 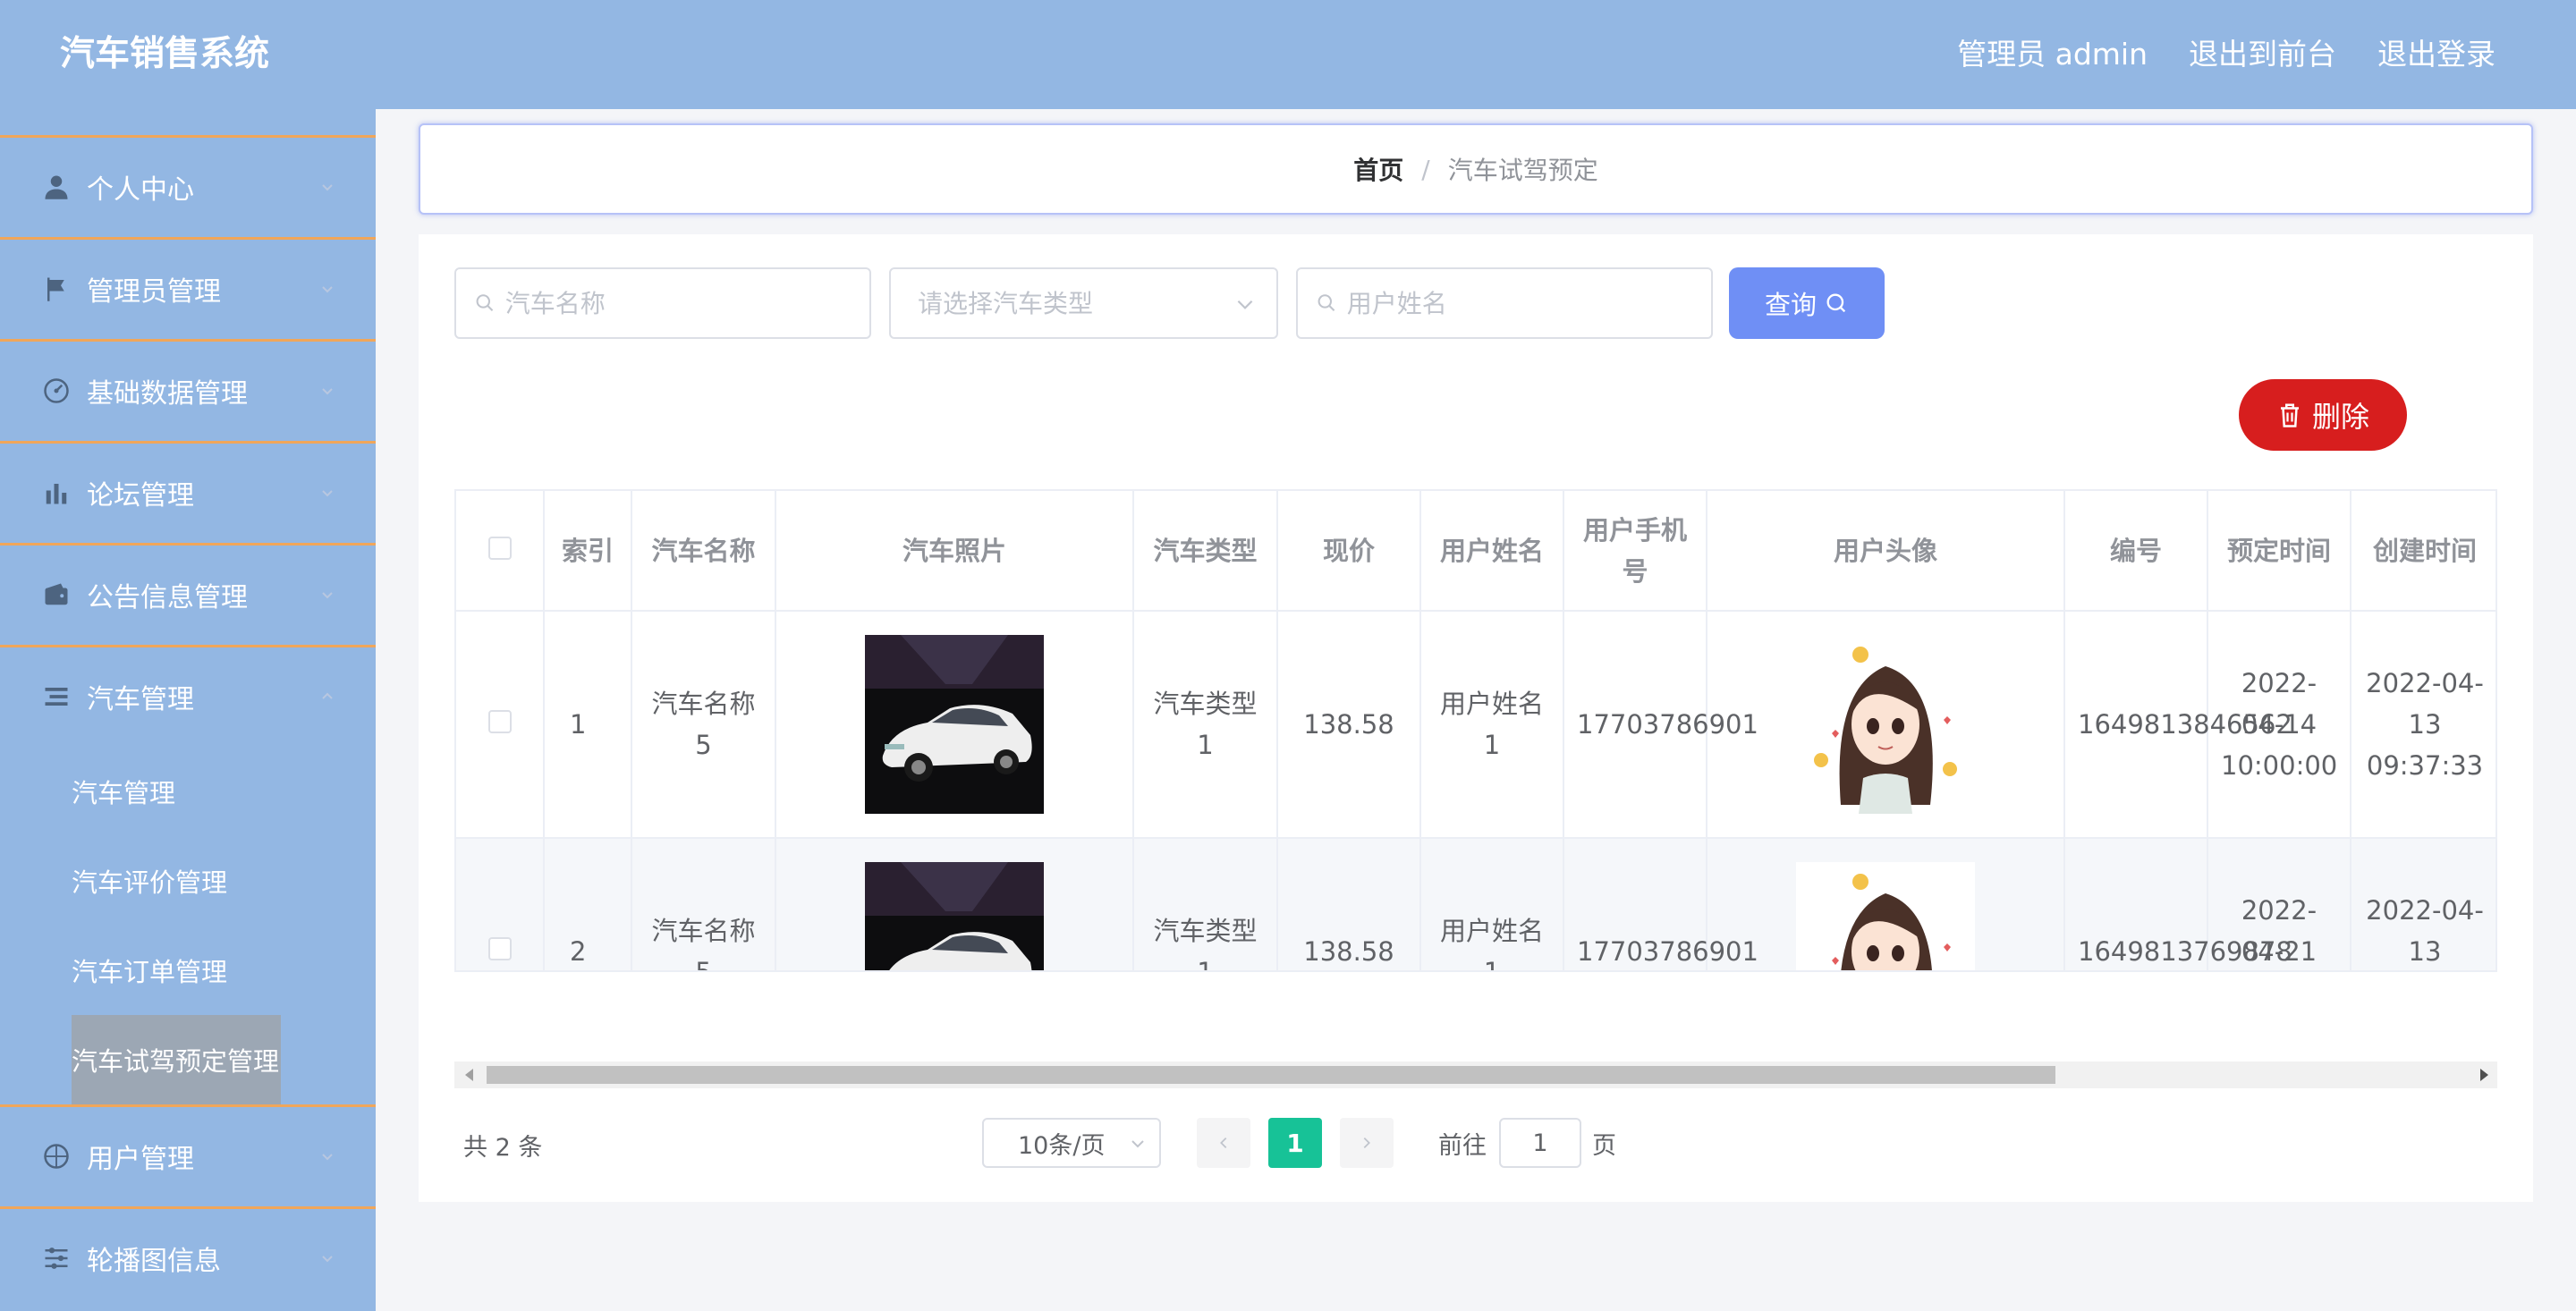 I want to click on menu-admin-management: 管理员管理, so click(x=188, y=287).